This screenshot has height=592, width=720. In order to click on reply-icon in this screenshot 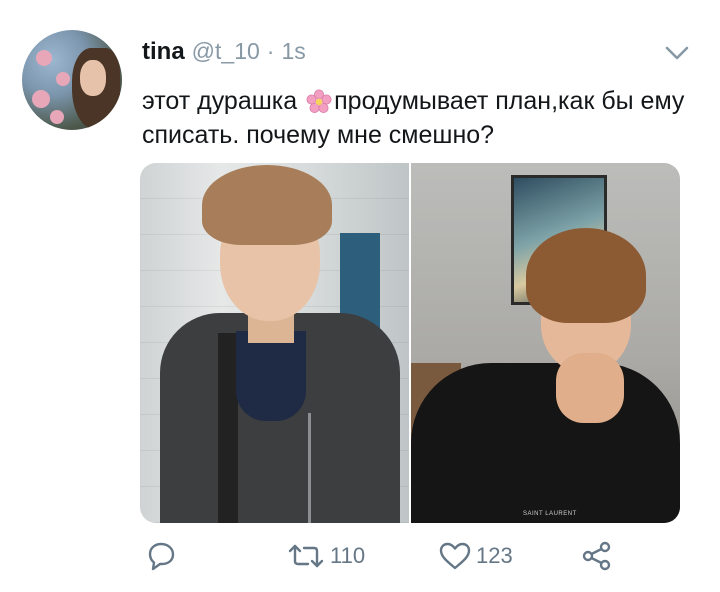, I will do `click(161, 556)`.